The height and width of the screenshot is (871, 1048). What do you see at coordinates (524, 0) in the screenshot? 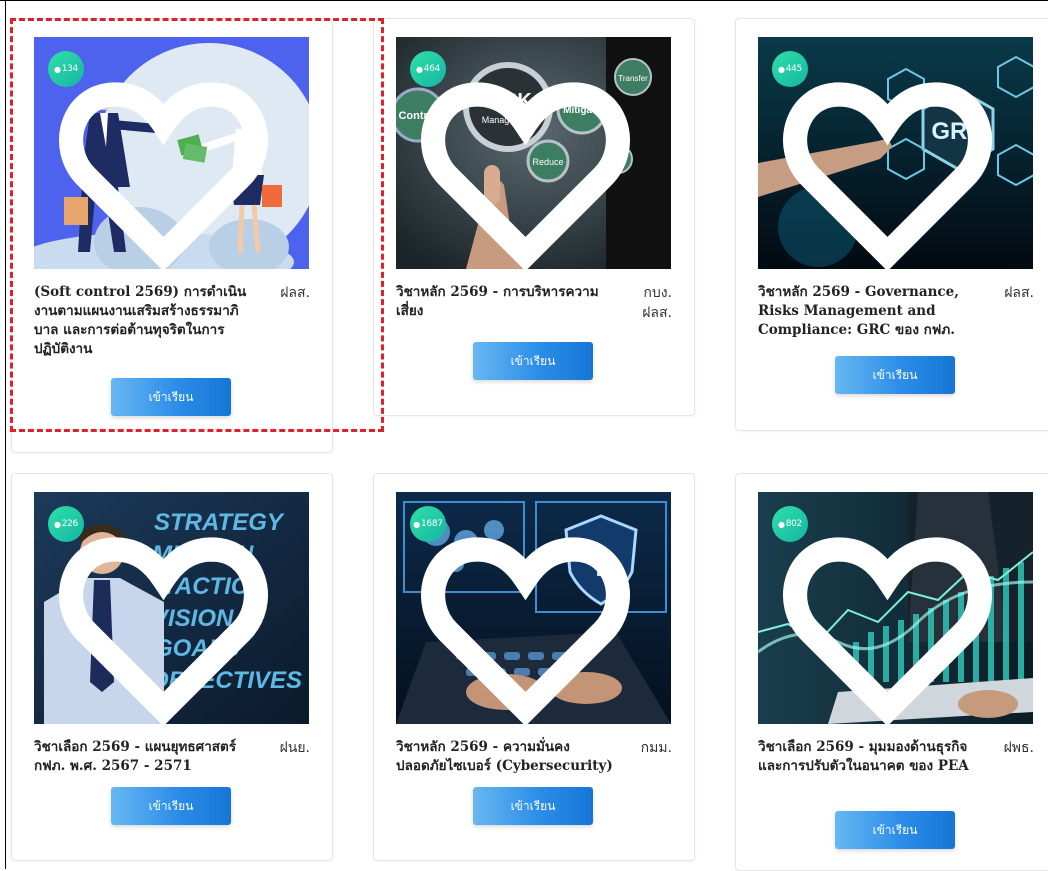
I see `screenshot-frame-top` at bounding box center [524, 0].